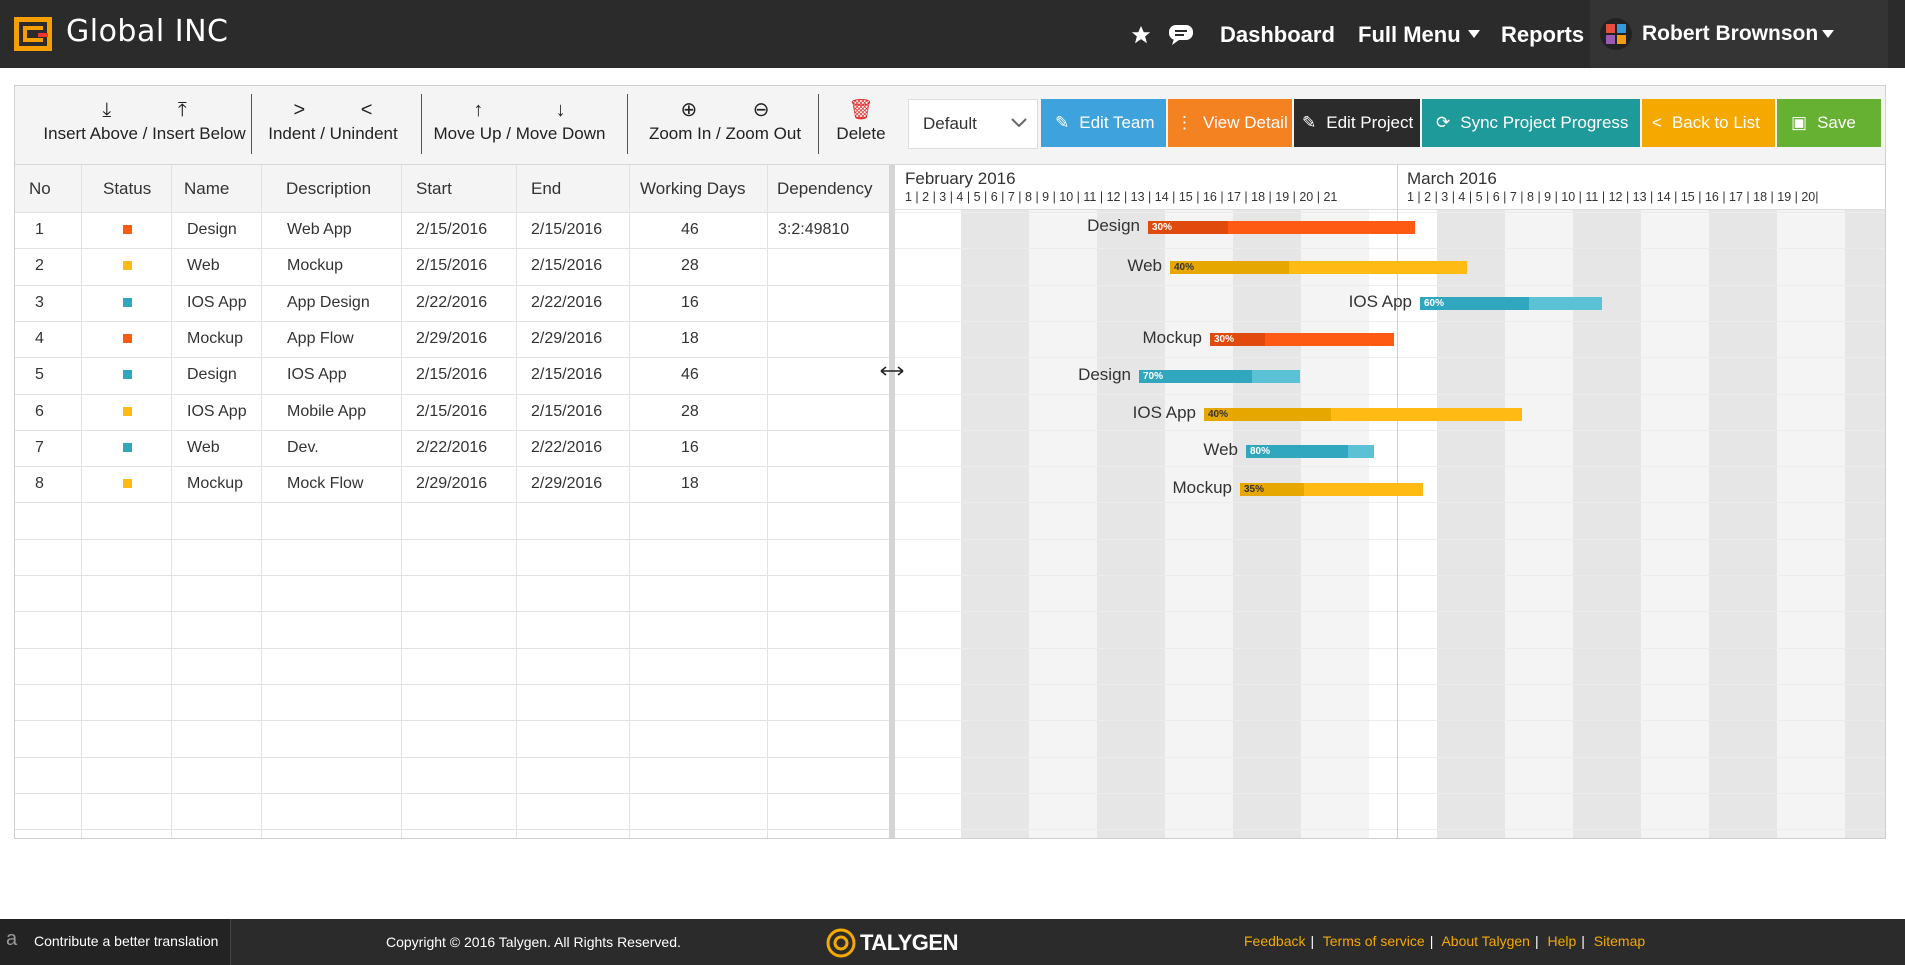  What do you see at coordinates (1542, 35) in the screenshot?
I see `nav-reports: Reports` at bounding box center [1542, 35].